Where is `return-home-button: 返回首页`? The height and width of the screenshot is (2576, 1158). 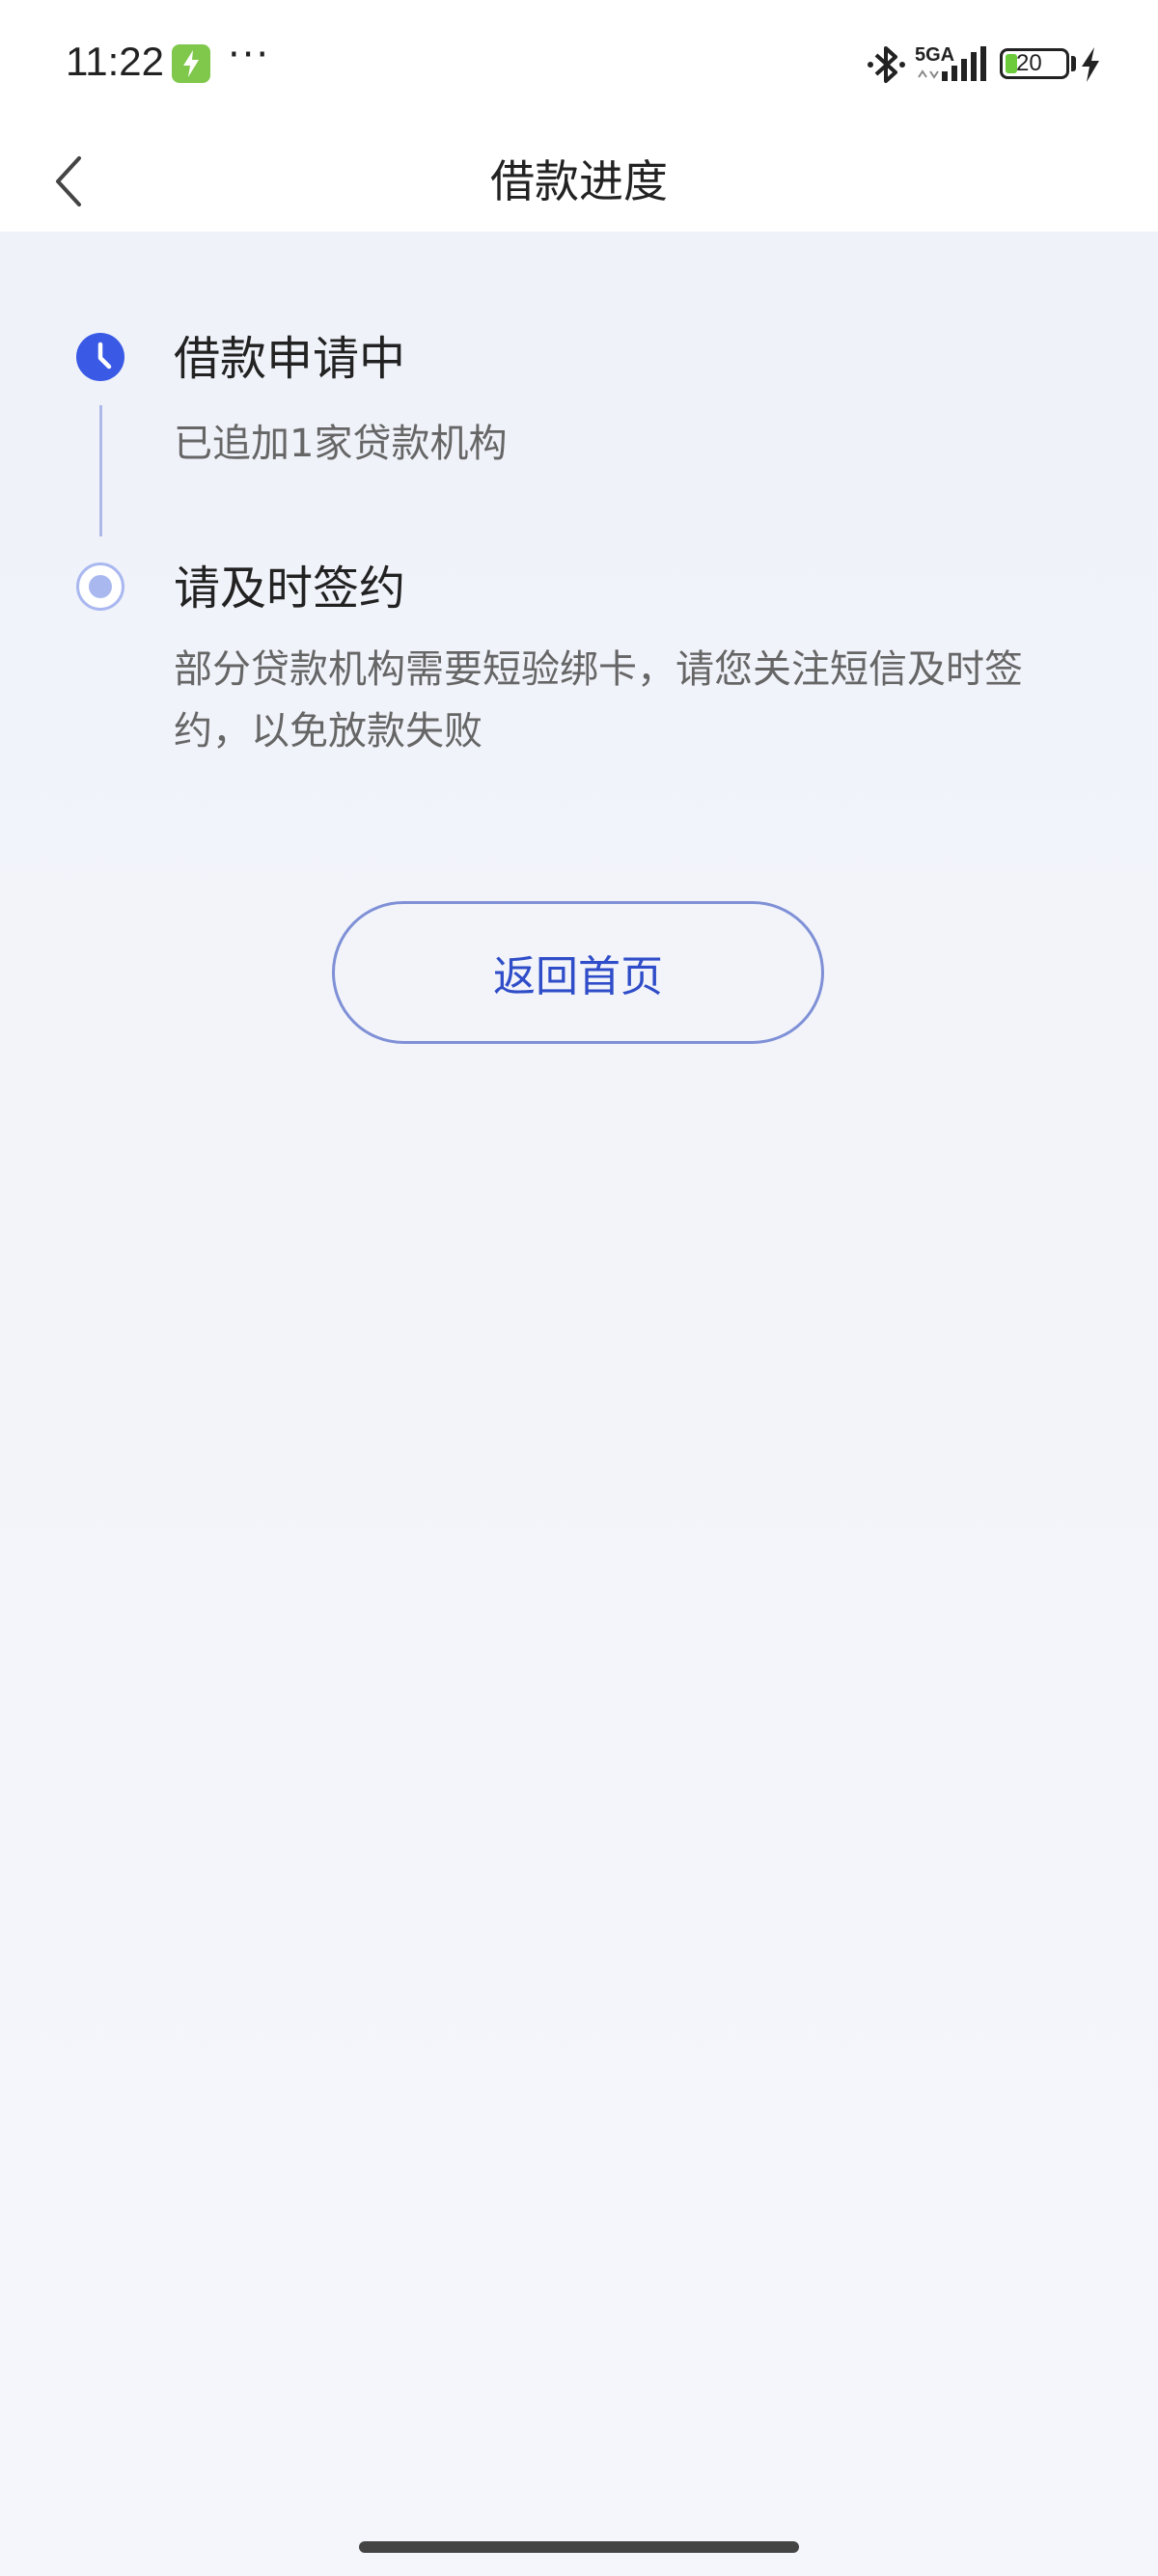 return-home-button: 返回首页 is located at coordinates (578, 973).